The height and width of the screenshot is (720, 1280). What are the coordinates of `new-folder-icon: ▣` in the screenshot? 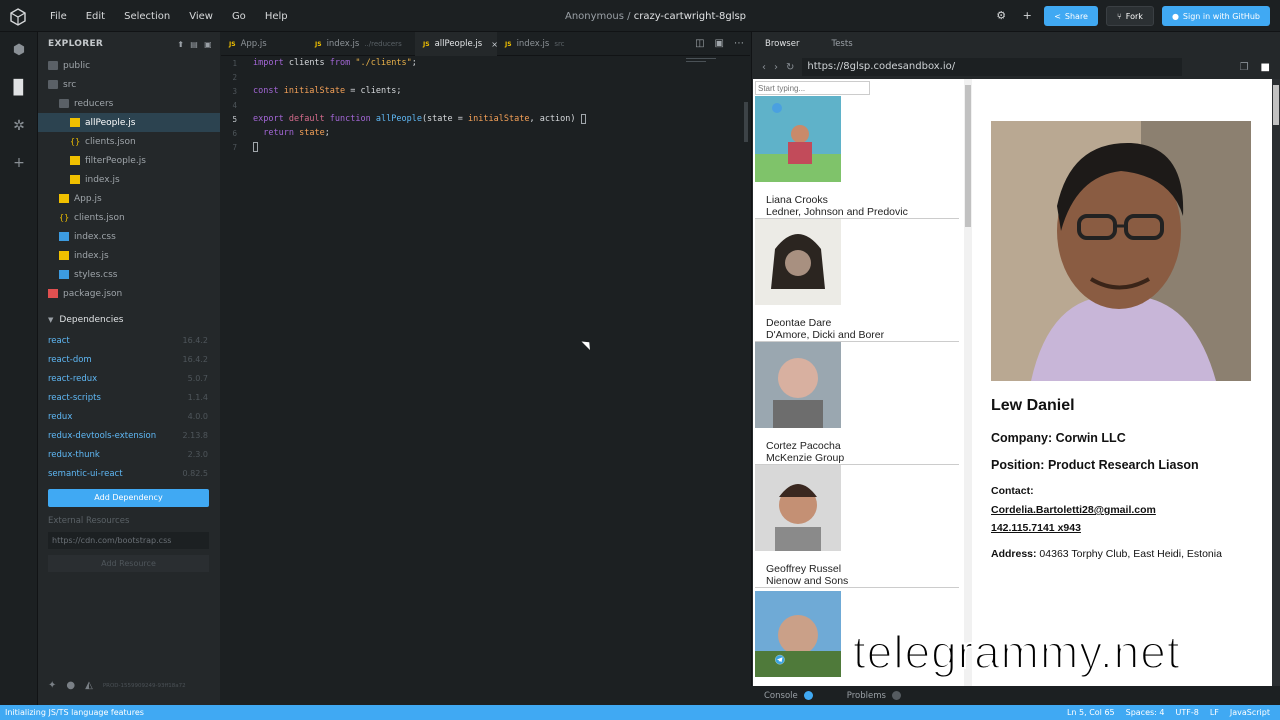 It's located at (208, 44).